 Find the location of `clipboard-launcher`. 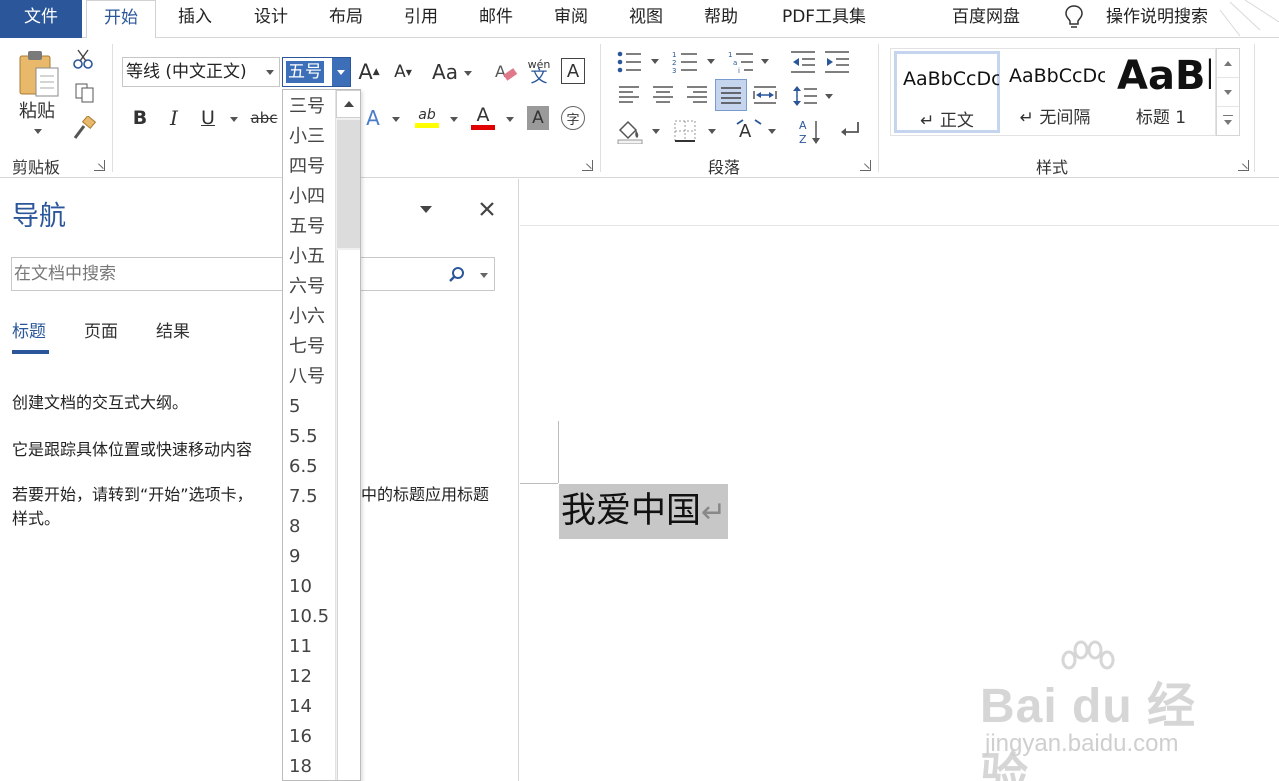

clipboard-launcher is located at coordinates (99, 165).